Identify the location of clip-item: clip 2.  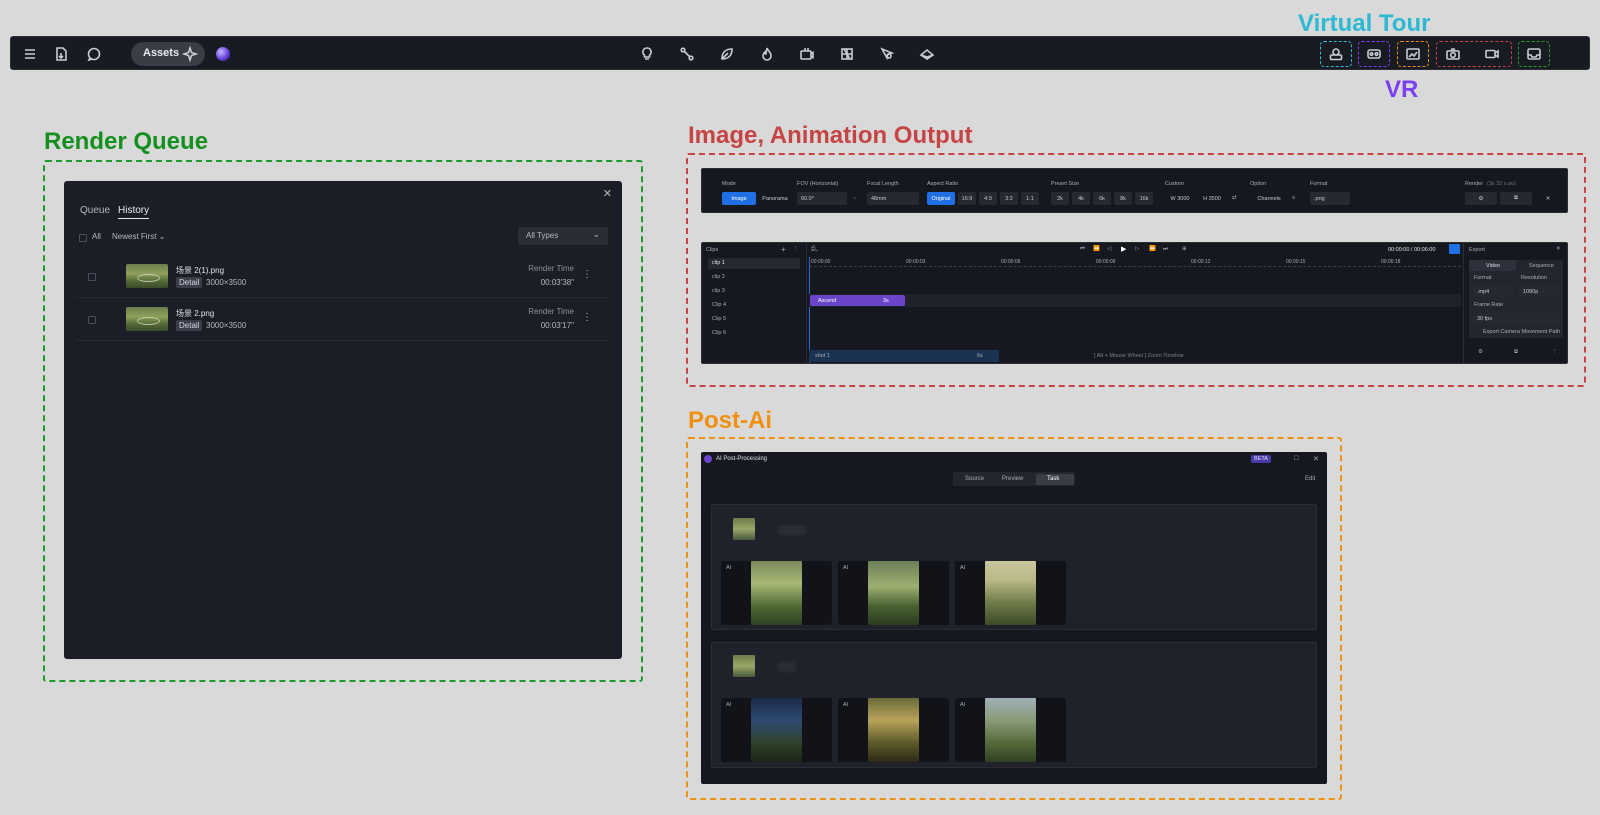
(718, 277).